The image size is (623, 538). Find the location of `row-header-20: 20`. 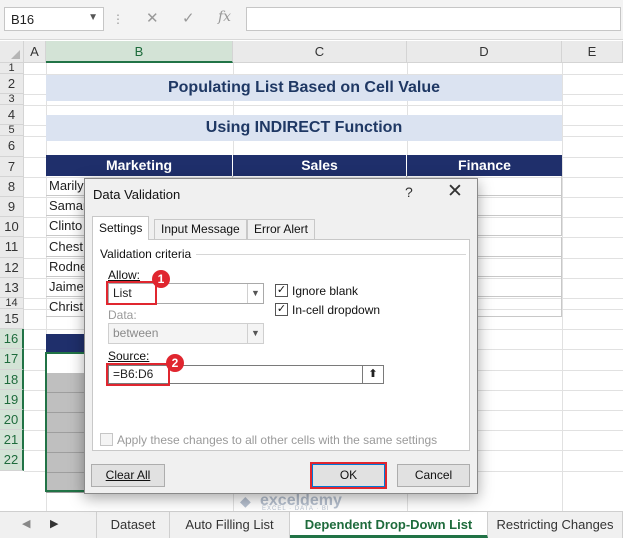

row-header-20: 20 is located at coordinates (12, 420).